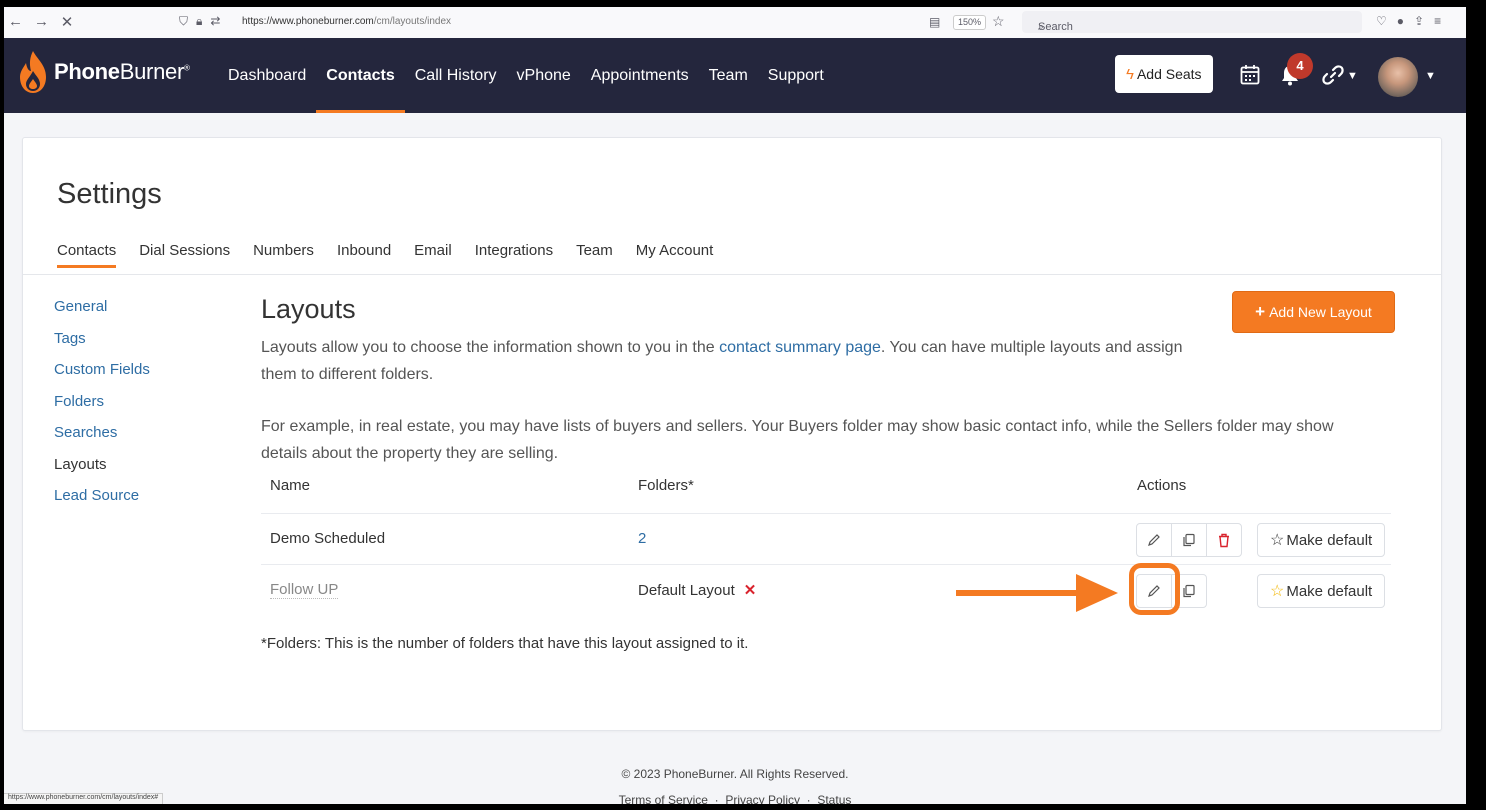 This screenshot has height=810, width=1486. I want to click on sidebar-item-folders: Folders, so click(102, 409).